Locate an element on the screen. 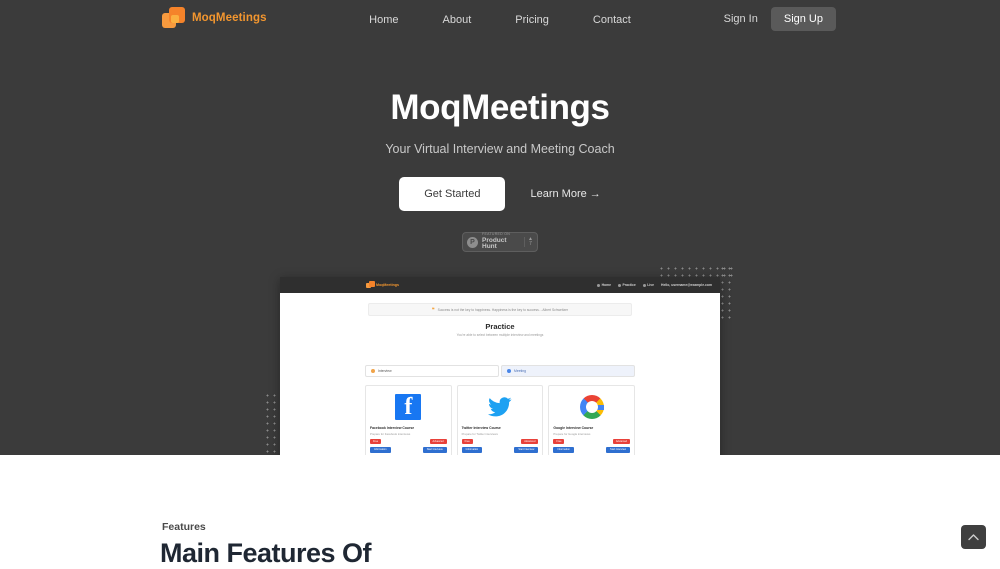 The width and height of the screenshot is (1000, 569). google-logo-icon is located at coordinates (591, 407).